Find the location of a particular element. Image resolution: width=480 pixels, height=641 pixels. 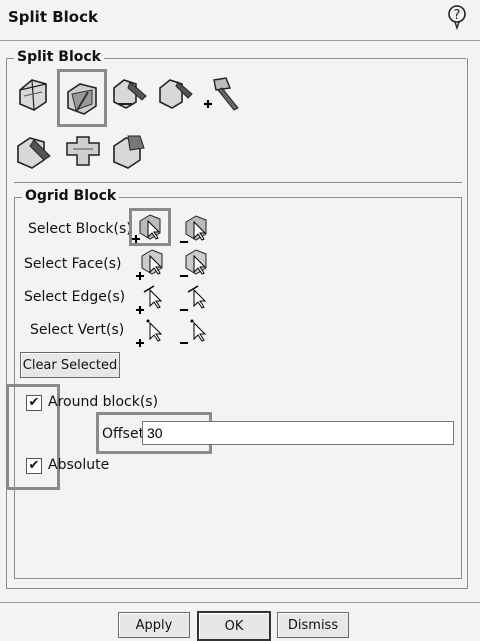

select-blocks-remove-button is located at coordinates (196, 230).